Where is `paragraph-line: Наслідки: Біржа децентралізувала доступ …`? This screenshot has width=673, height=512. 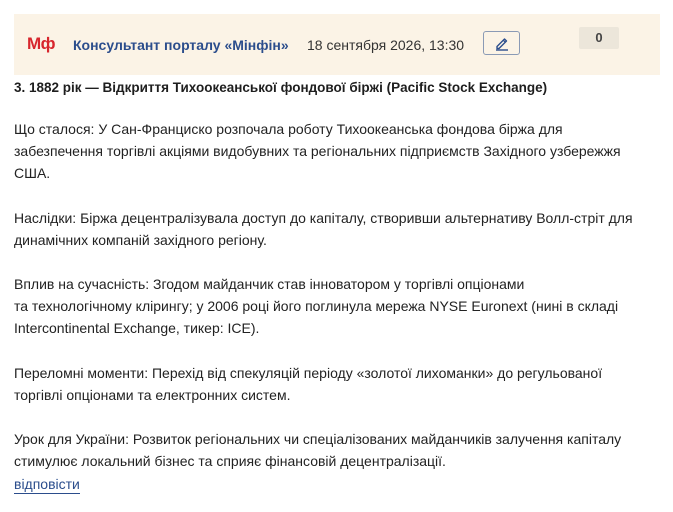
paragraph-line: Наслідки: Біржа децентралізувала доступ … is located at coordinates (323, 218).